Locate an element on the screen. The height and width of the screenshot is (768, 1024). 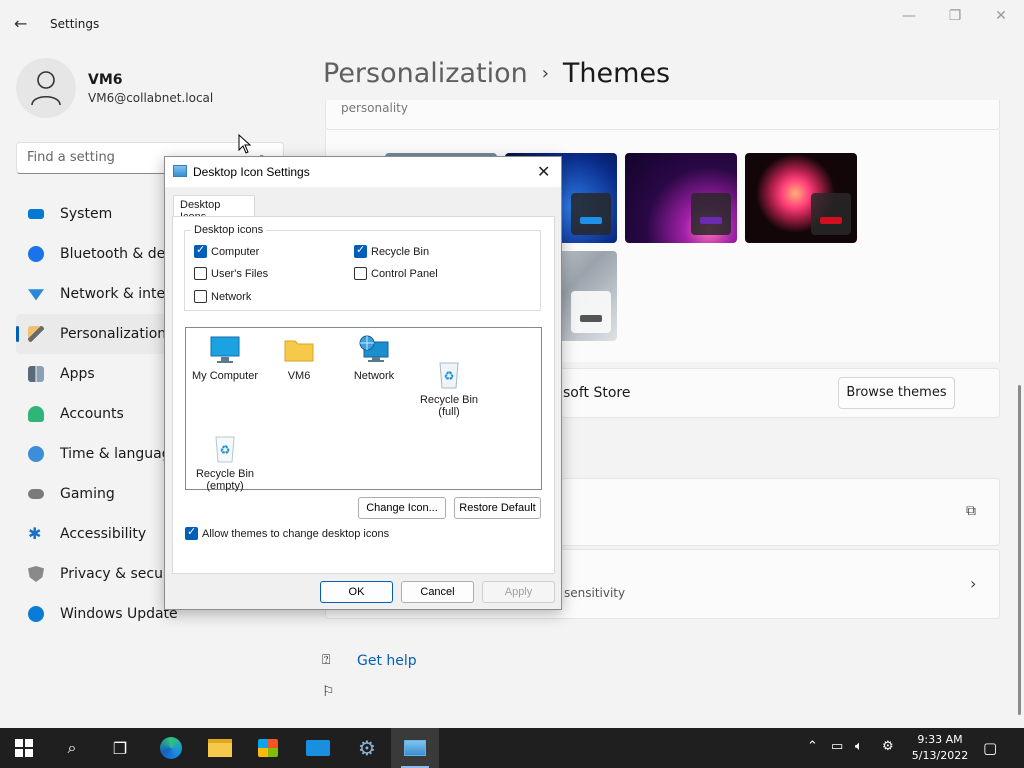
dialog-title: Desktop Icon Settings is located at coordinates (251, 172).